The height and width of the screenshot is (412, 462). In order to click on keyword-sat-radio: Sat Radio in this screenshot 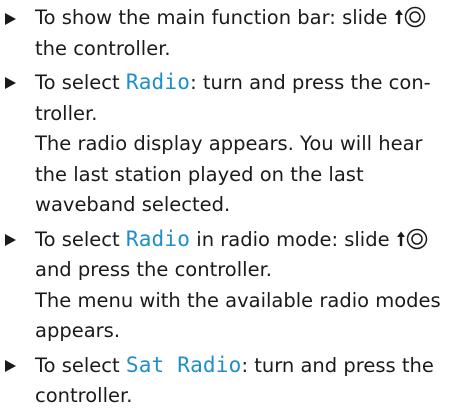, I will do `click(183, 364)`.